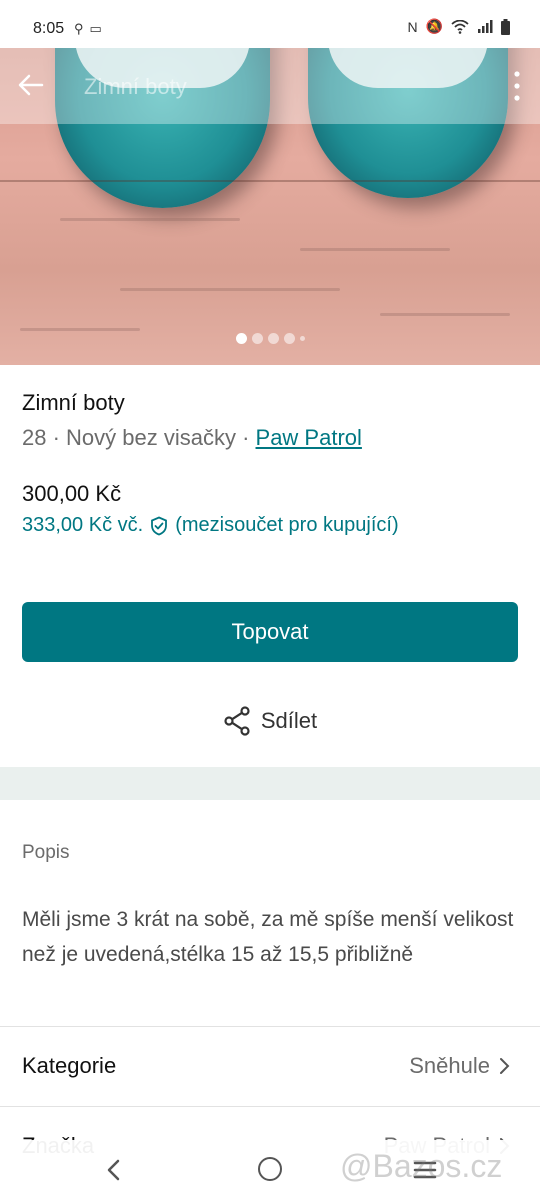  What do you see at coordinates (309, 437) in the screenshot?
I see `brand-link: Paw Patrol` at bounding box center [309, 437].